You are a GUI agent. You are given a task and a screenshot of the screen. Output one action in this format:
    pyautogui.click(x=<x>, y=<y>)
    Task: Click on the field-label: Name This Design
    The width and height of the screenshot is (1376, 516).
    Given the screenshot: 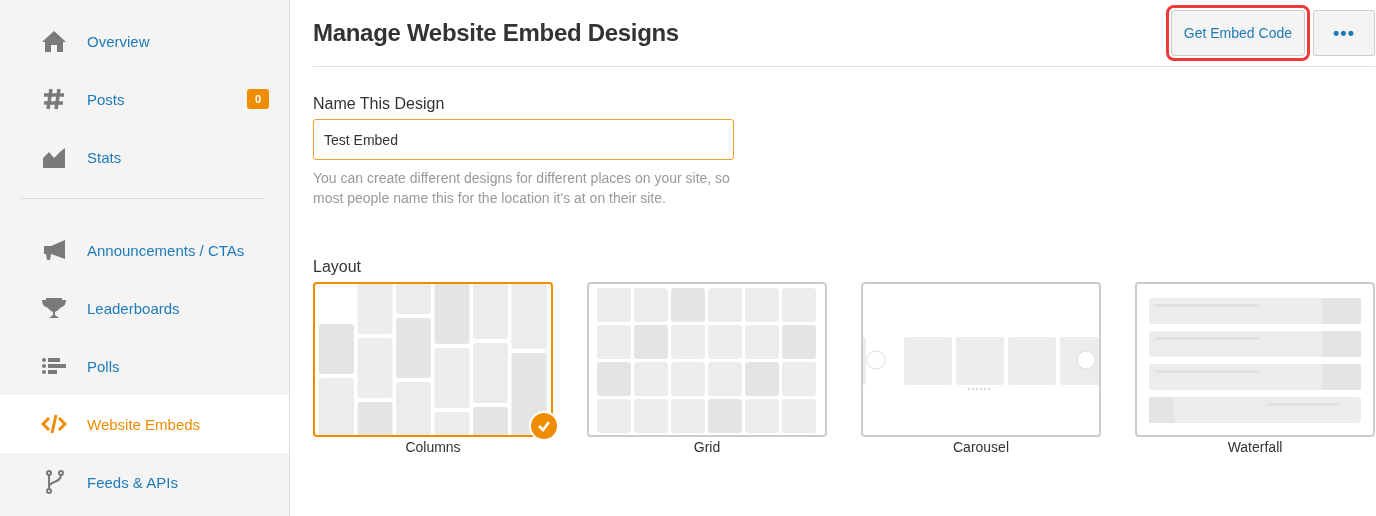 What is the action you would take?
    pyautogui.click(x=379, y=104)
    